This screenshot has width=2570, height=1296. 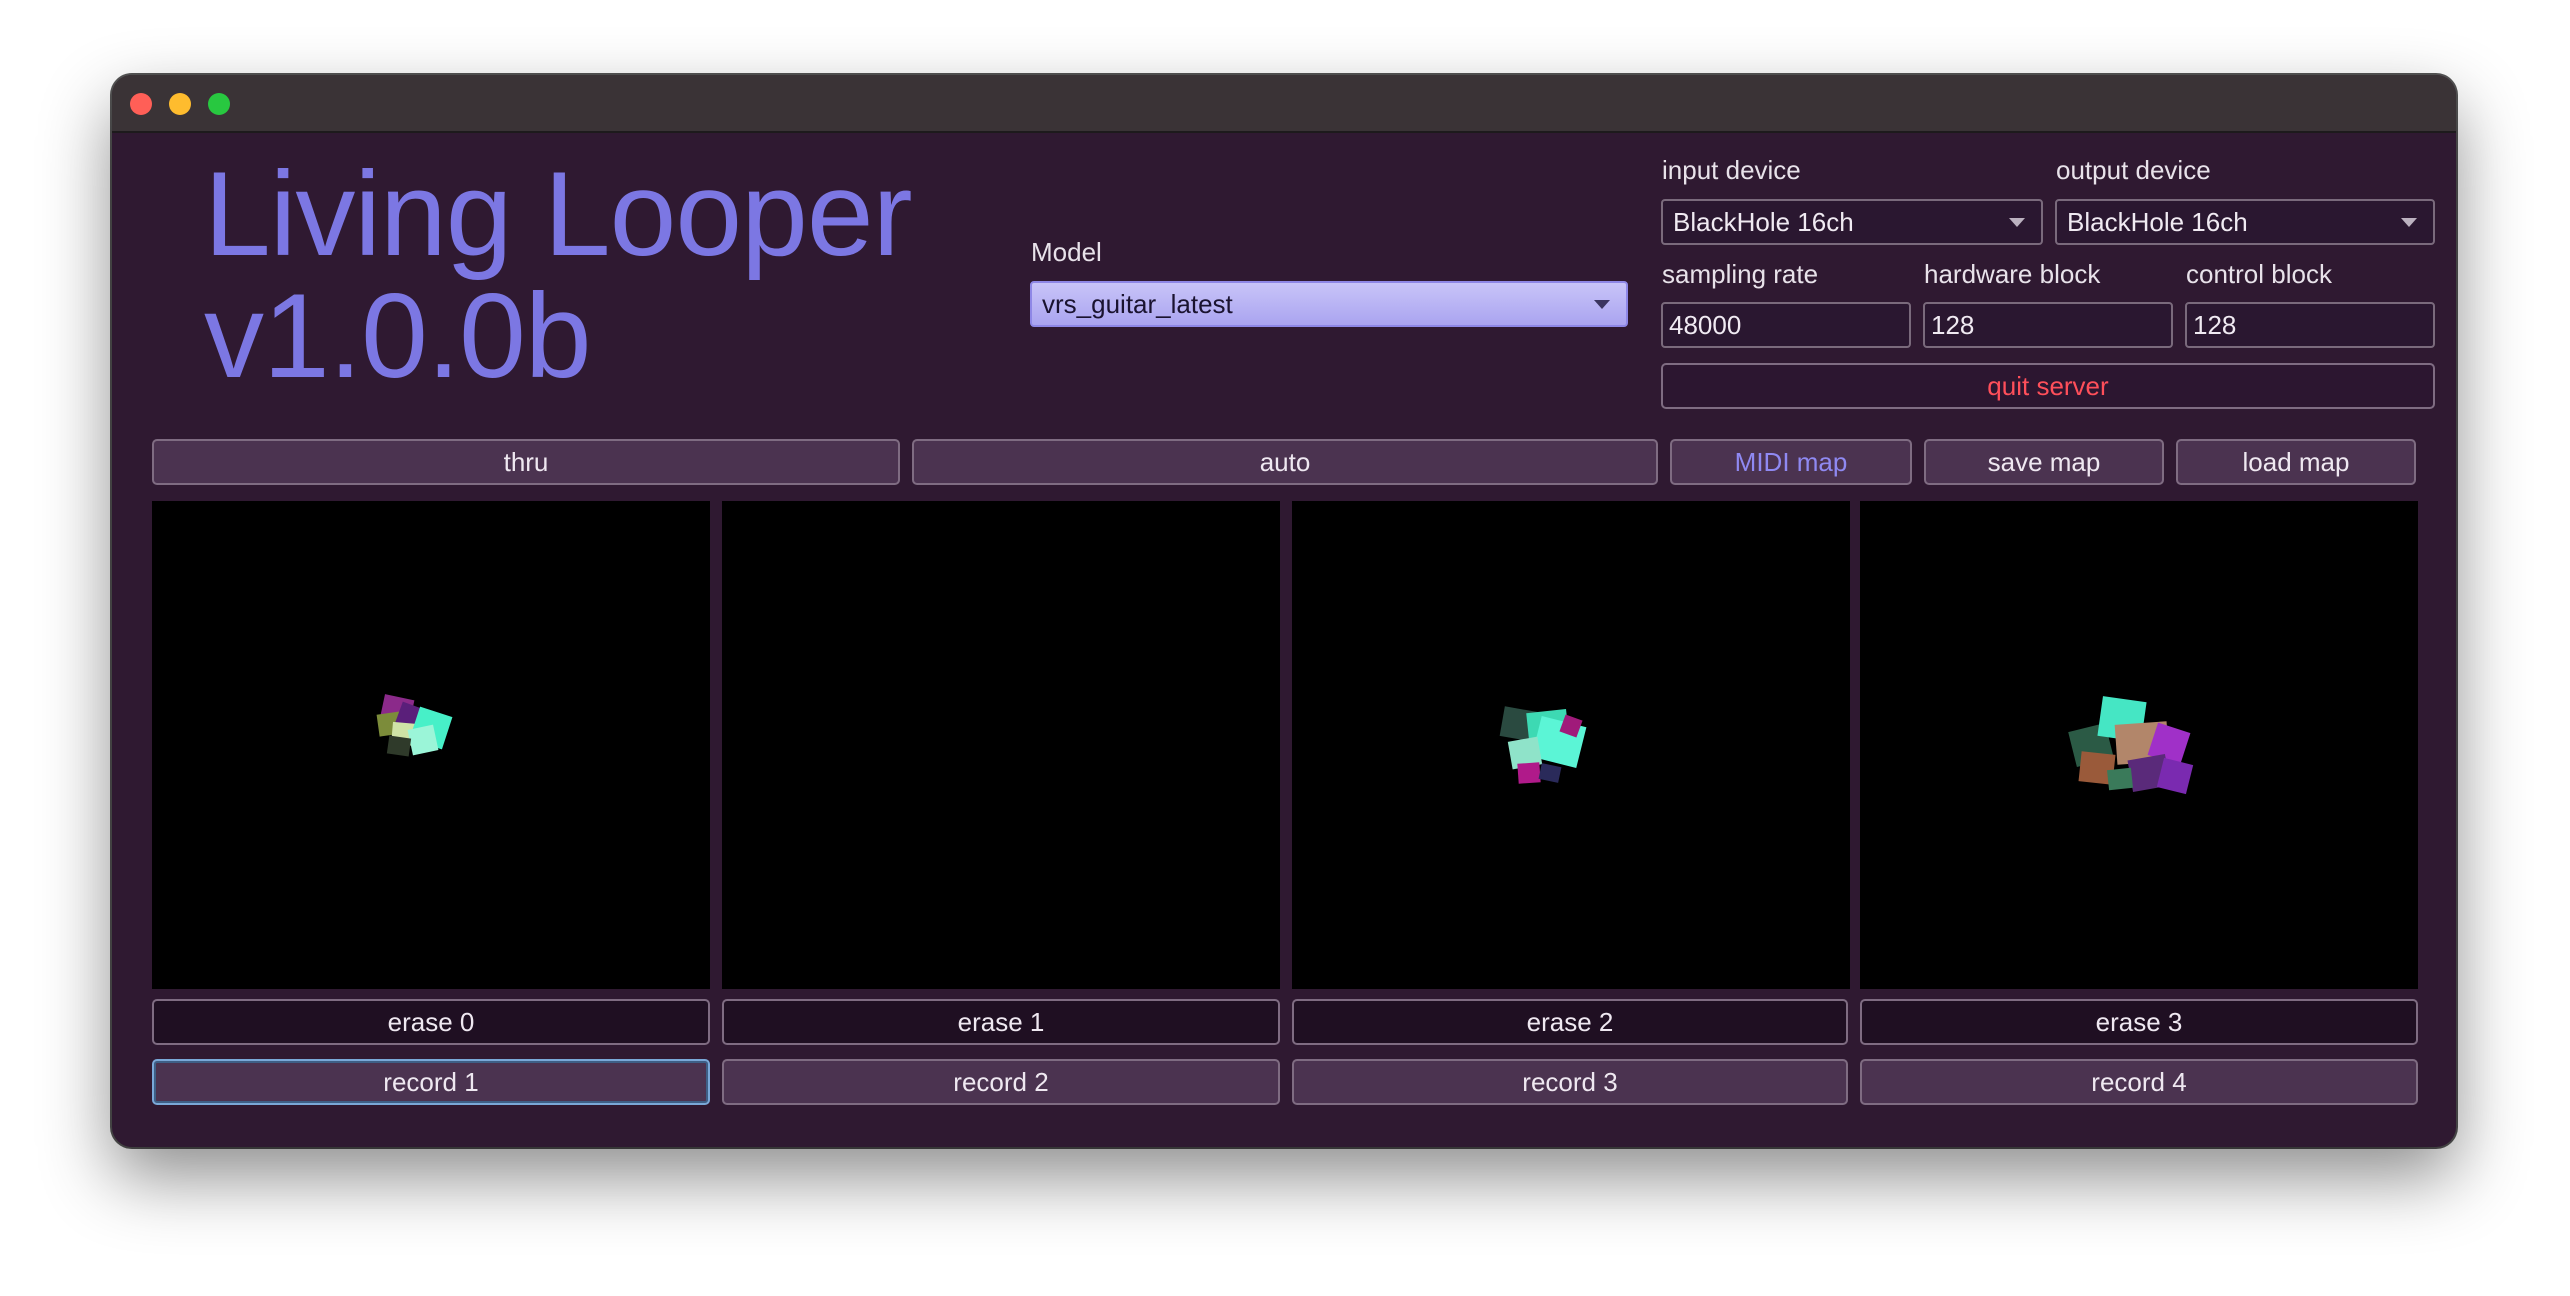 I want to click on control-block-field: 128, so click(x=2310, y=325).